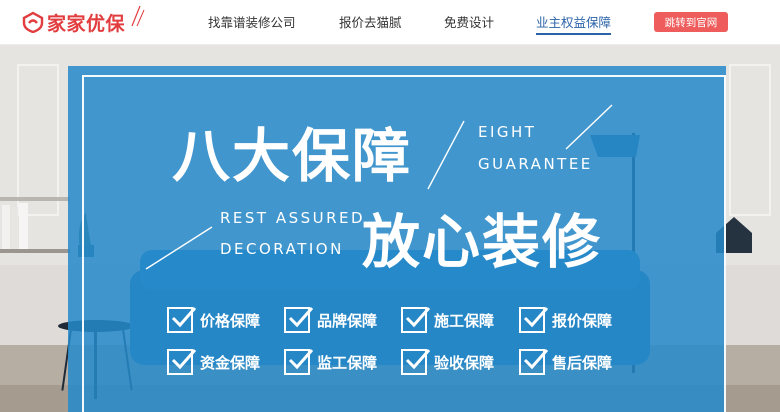  What do you see at coordinates (282, 249) in the screenshot?
I see `subtitle-rest-assured-en-line2: DECORATION` at bounding box center [282, 249].